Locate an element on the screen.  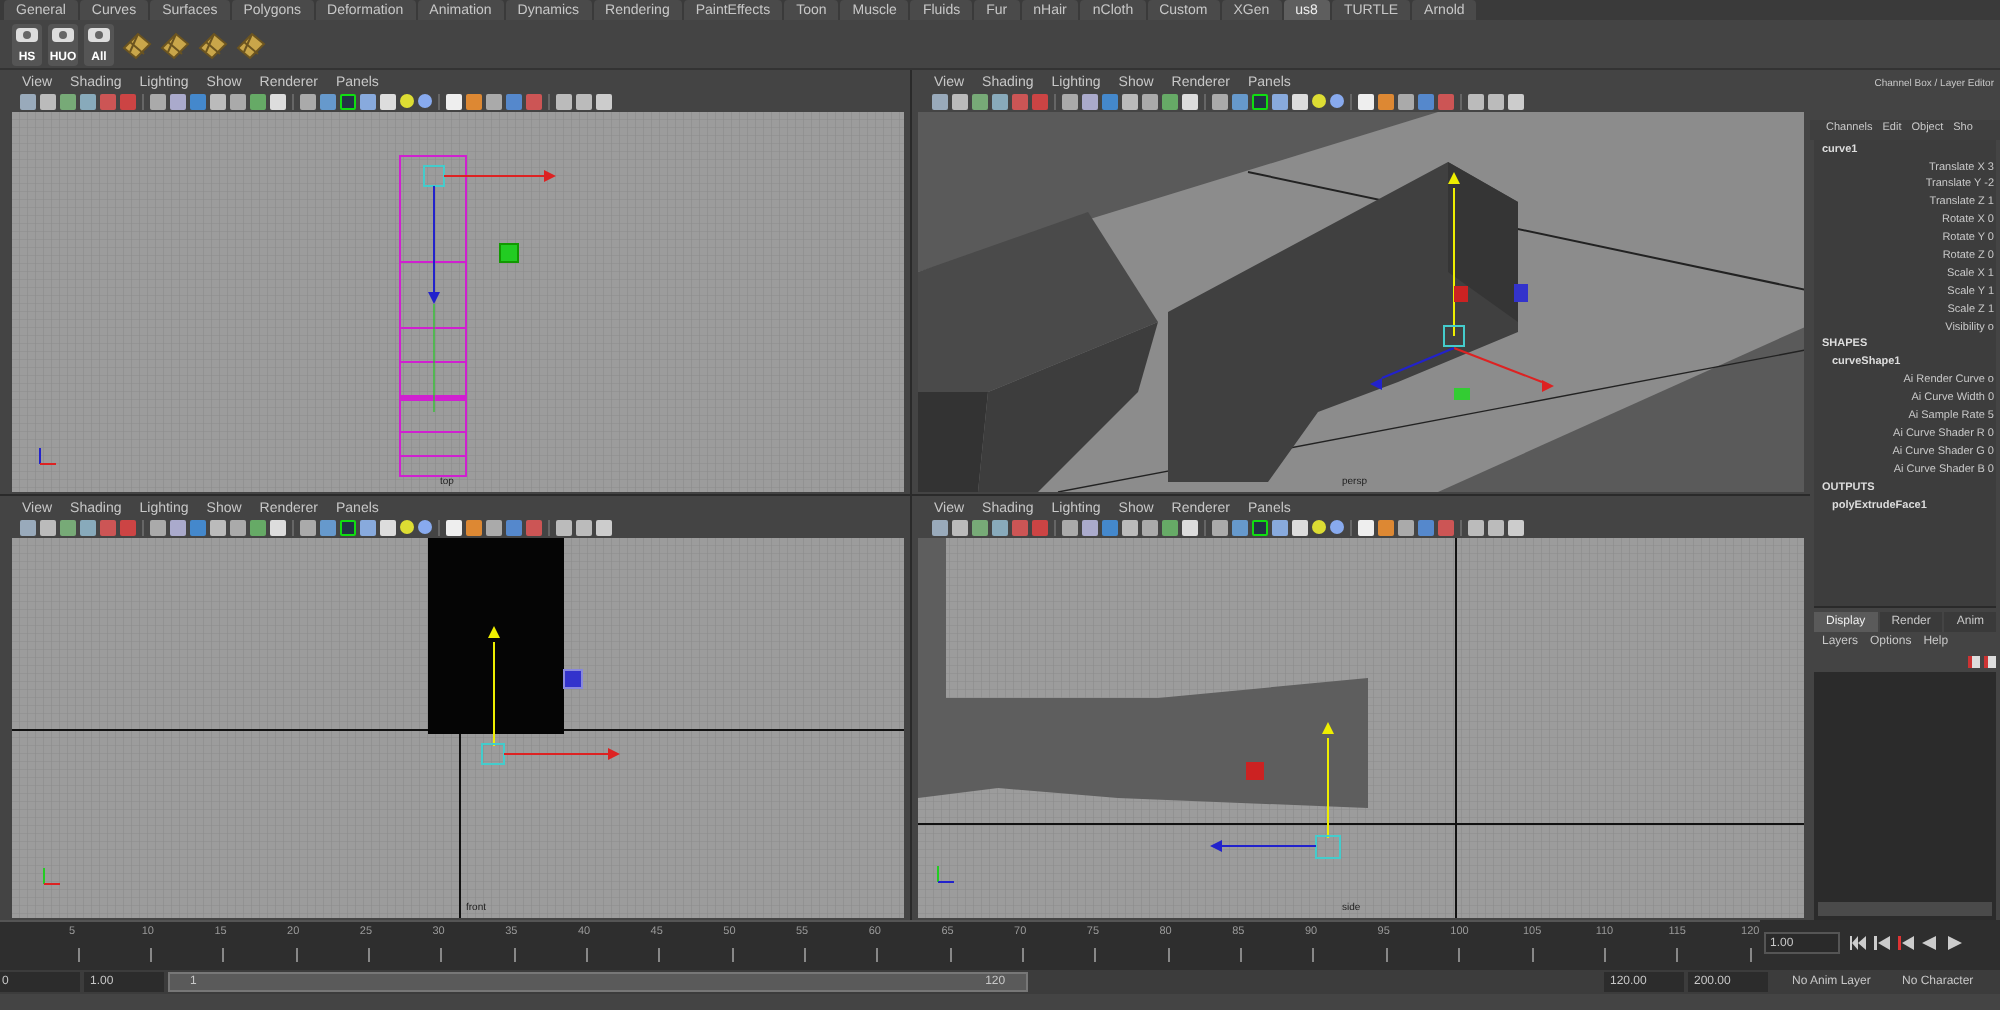
scroll-bar is located at coordinates (1905, 909).